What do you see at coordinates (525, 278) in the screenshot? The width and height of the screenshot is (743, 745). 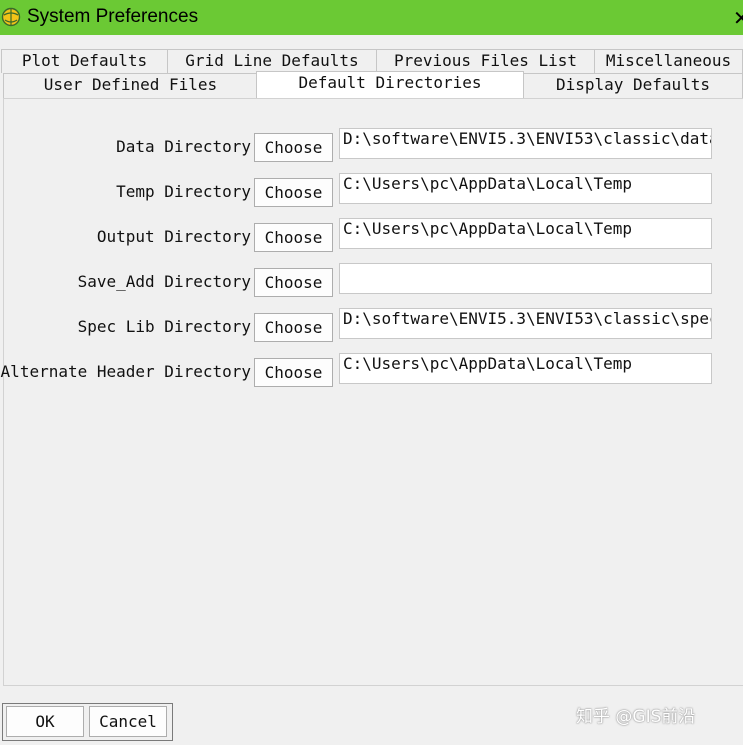 I see `save-add-directory-field` at bounding box center [525, 278].